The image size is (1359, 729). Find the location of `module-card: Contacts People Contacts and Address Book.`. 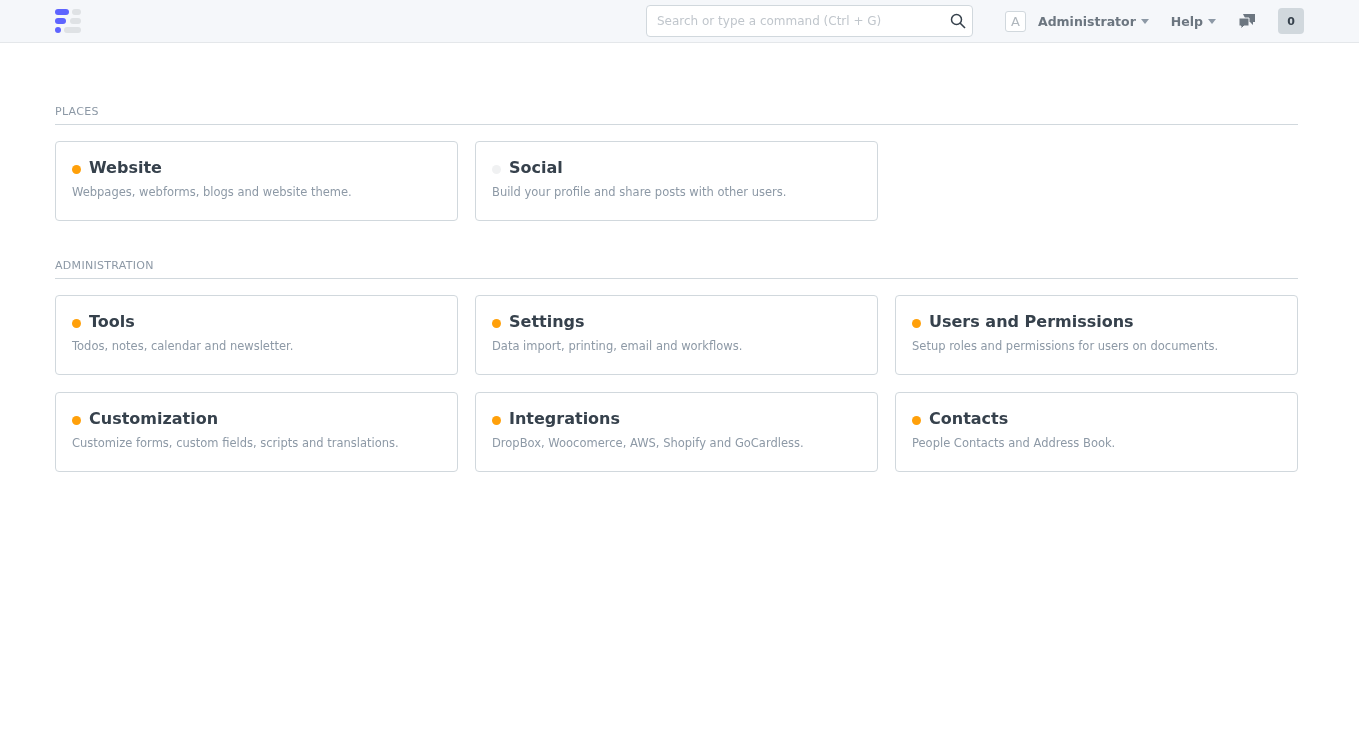

module-card: Contacts People Contacts and Address Book. is located at coordinates (1096, 432).